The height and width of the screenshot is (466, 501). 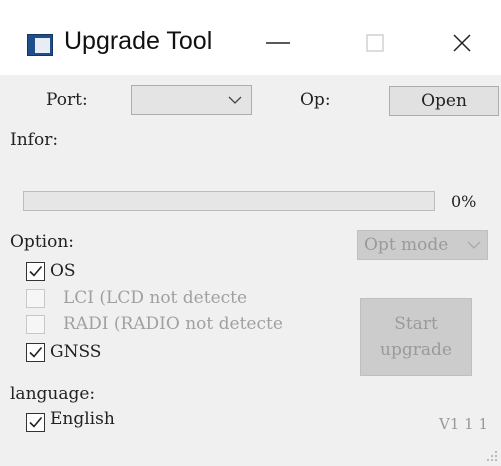 I want to click on english-checkbox, so click(x=35, y=422).